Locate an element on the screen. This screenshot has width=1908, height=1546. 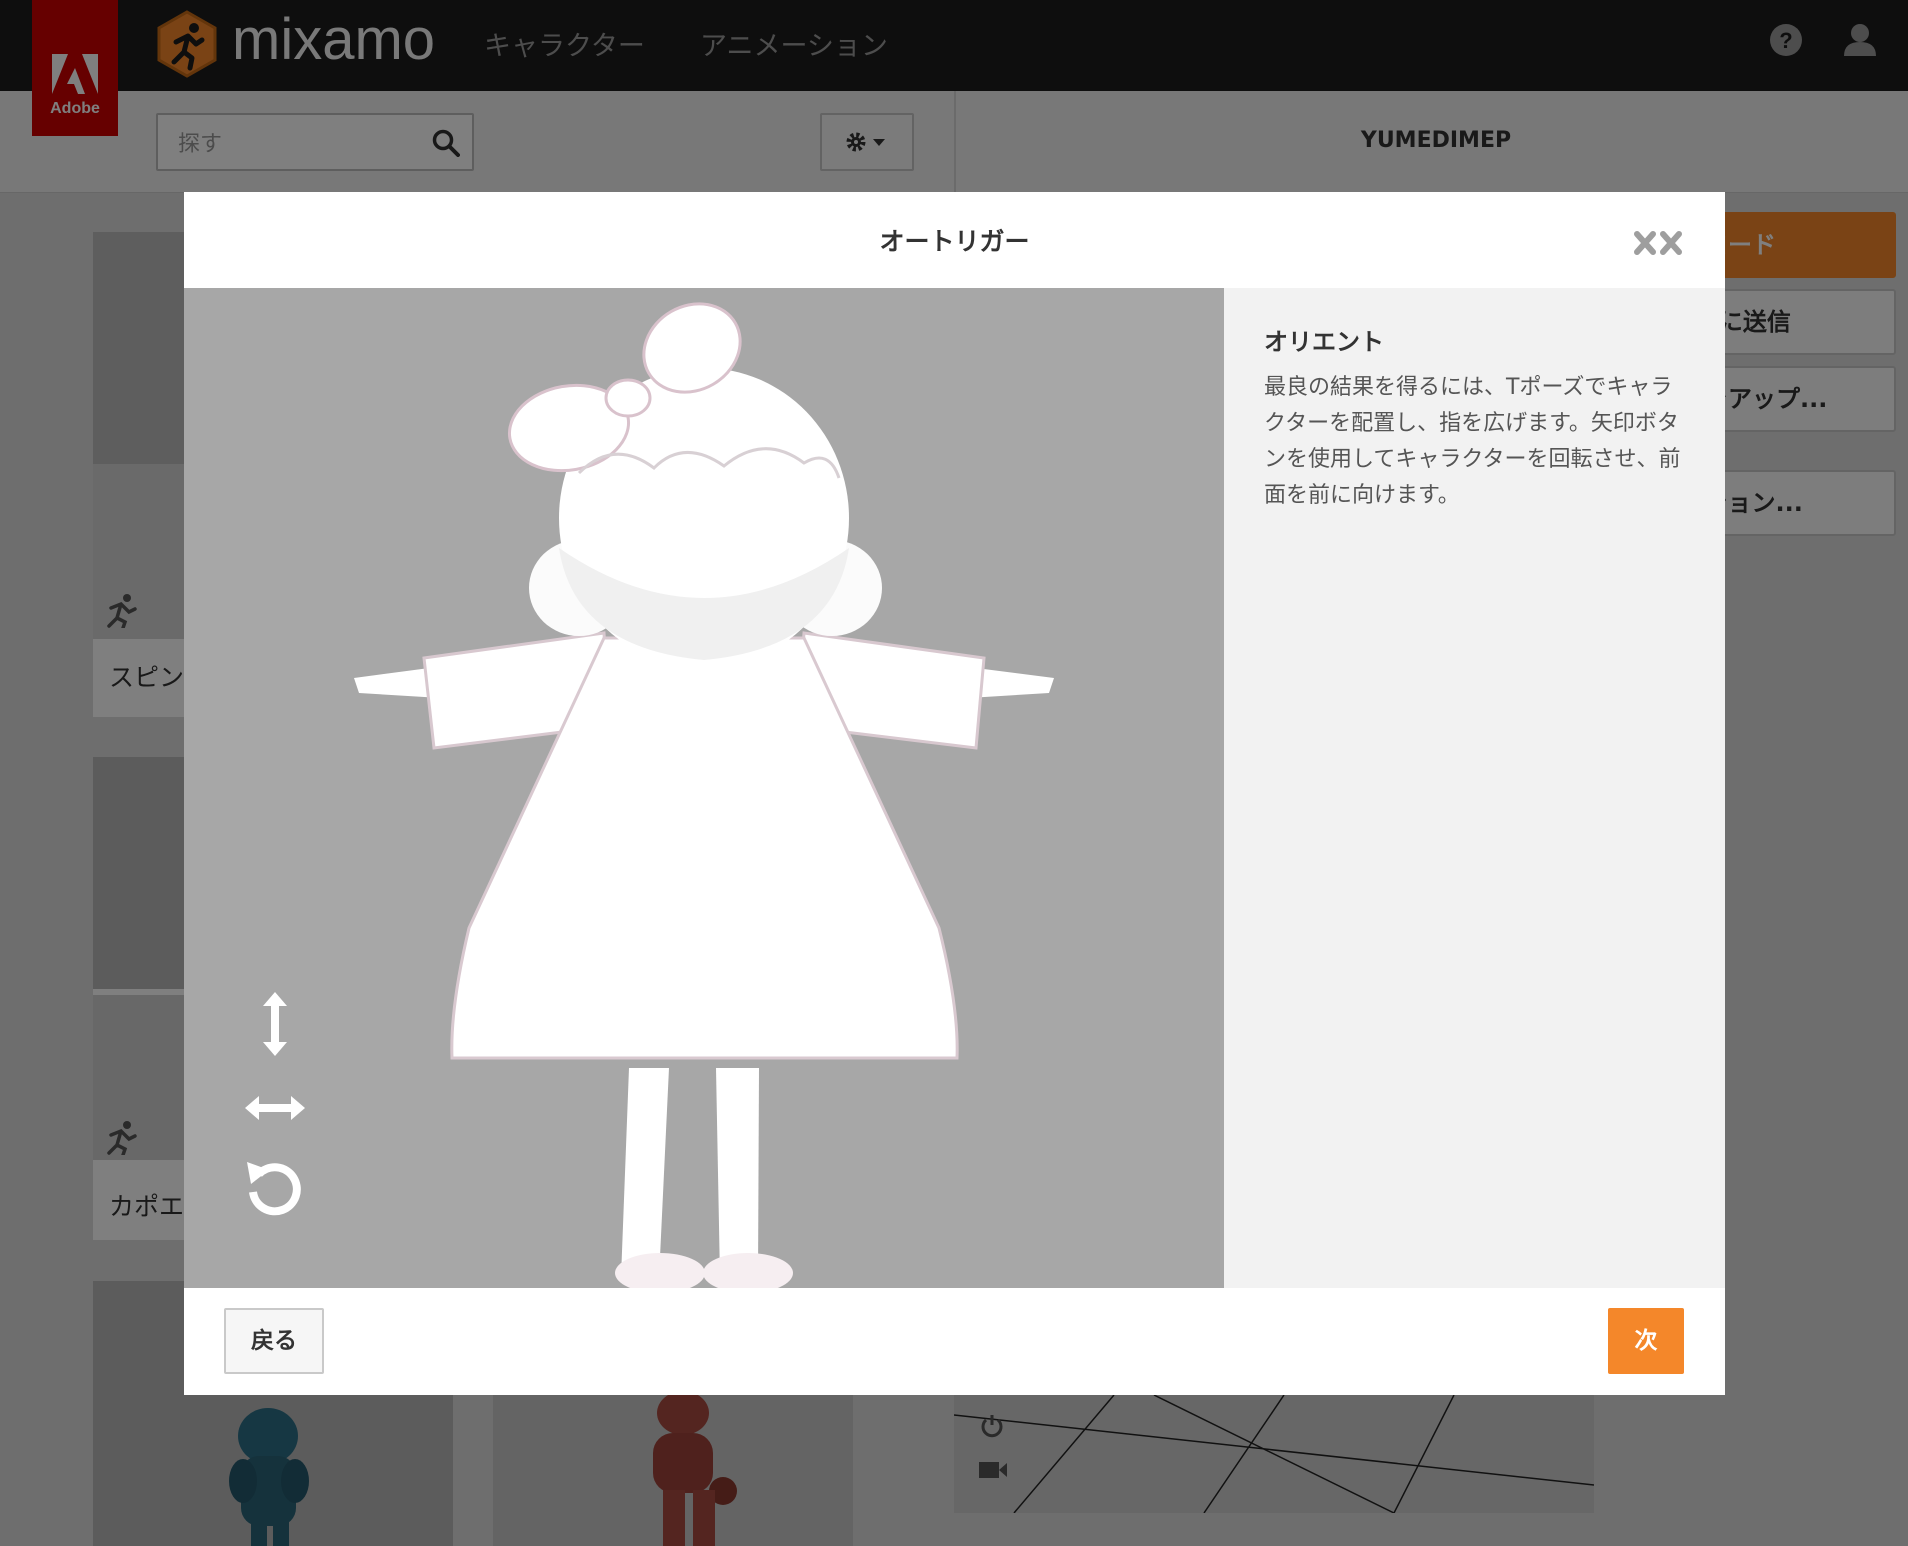
next-button: 次 is located at coordinates (1646, 1341).